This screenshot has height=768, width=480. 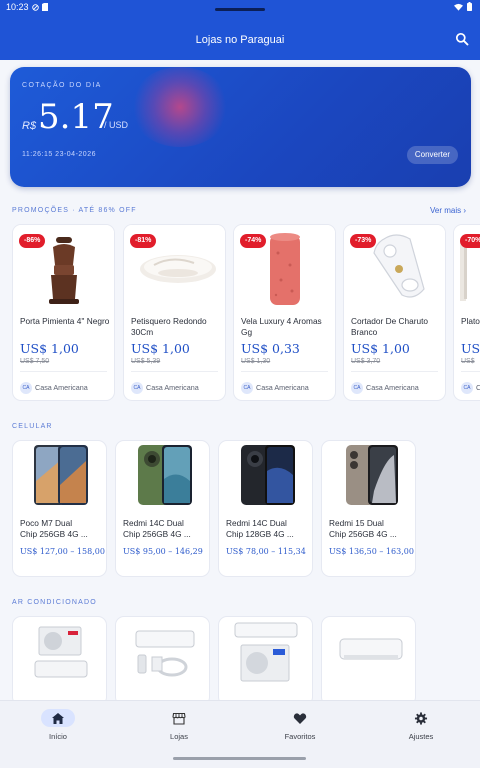 What do you see at coordinates (240, 40) in the screenshot?
I see `page-title: Lojas no Paraguai` at bounding box center [240, 40].